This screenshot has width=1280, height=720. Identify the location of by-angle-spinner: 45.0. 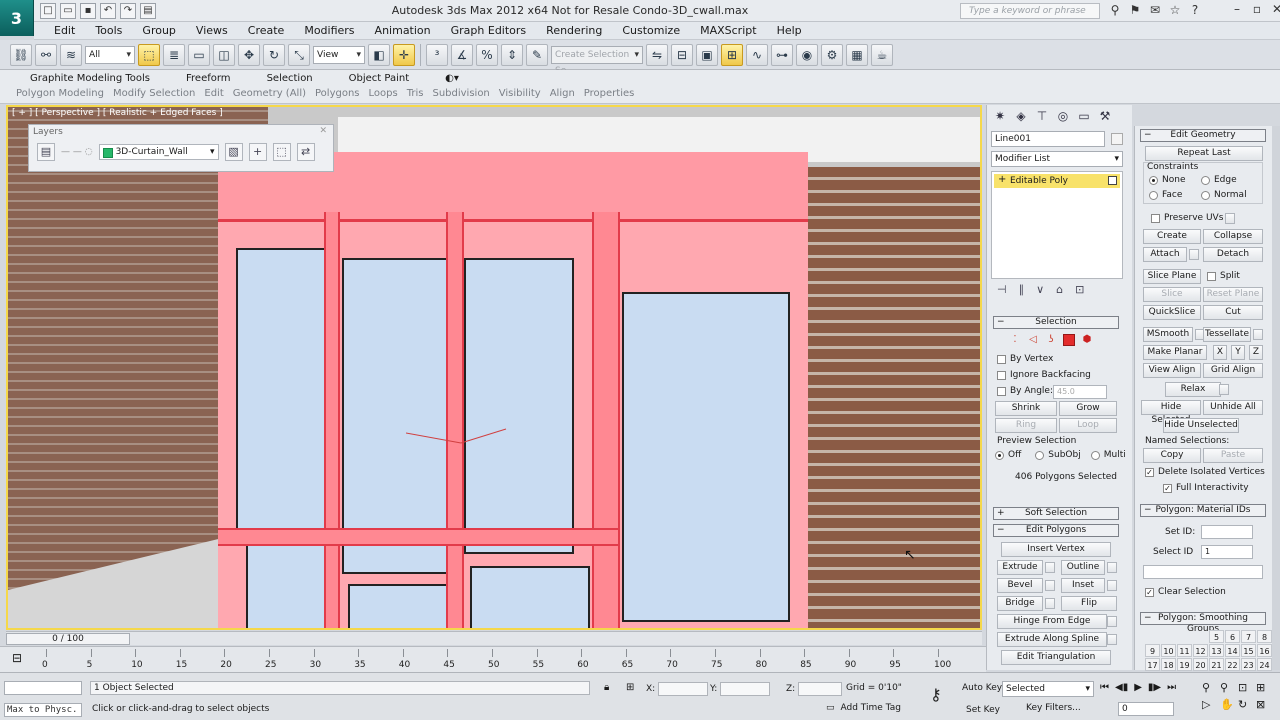
(1080, 392).